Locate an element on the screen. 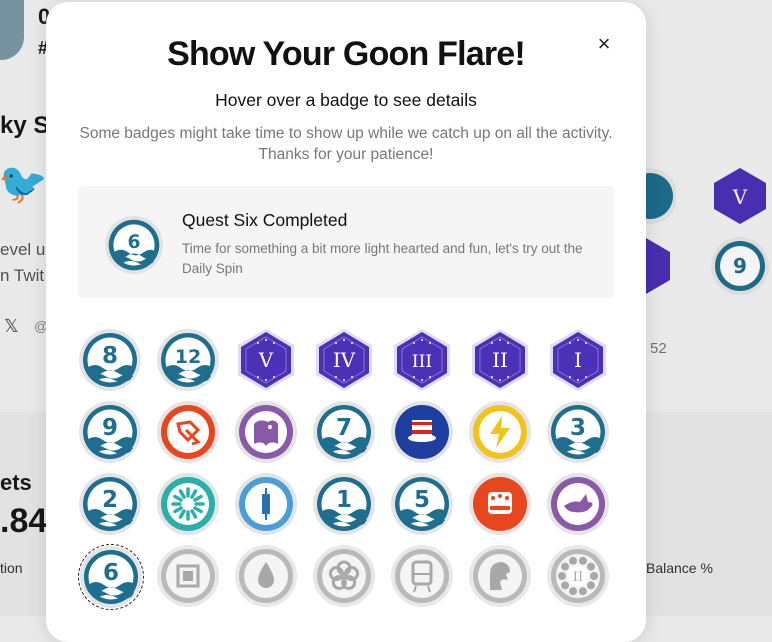 This screenshot has height=642, width=772. train-icon is located at coordinates (422, 576).